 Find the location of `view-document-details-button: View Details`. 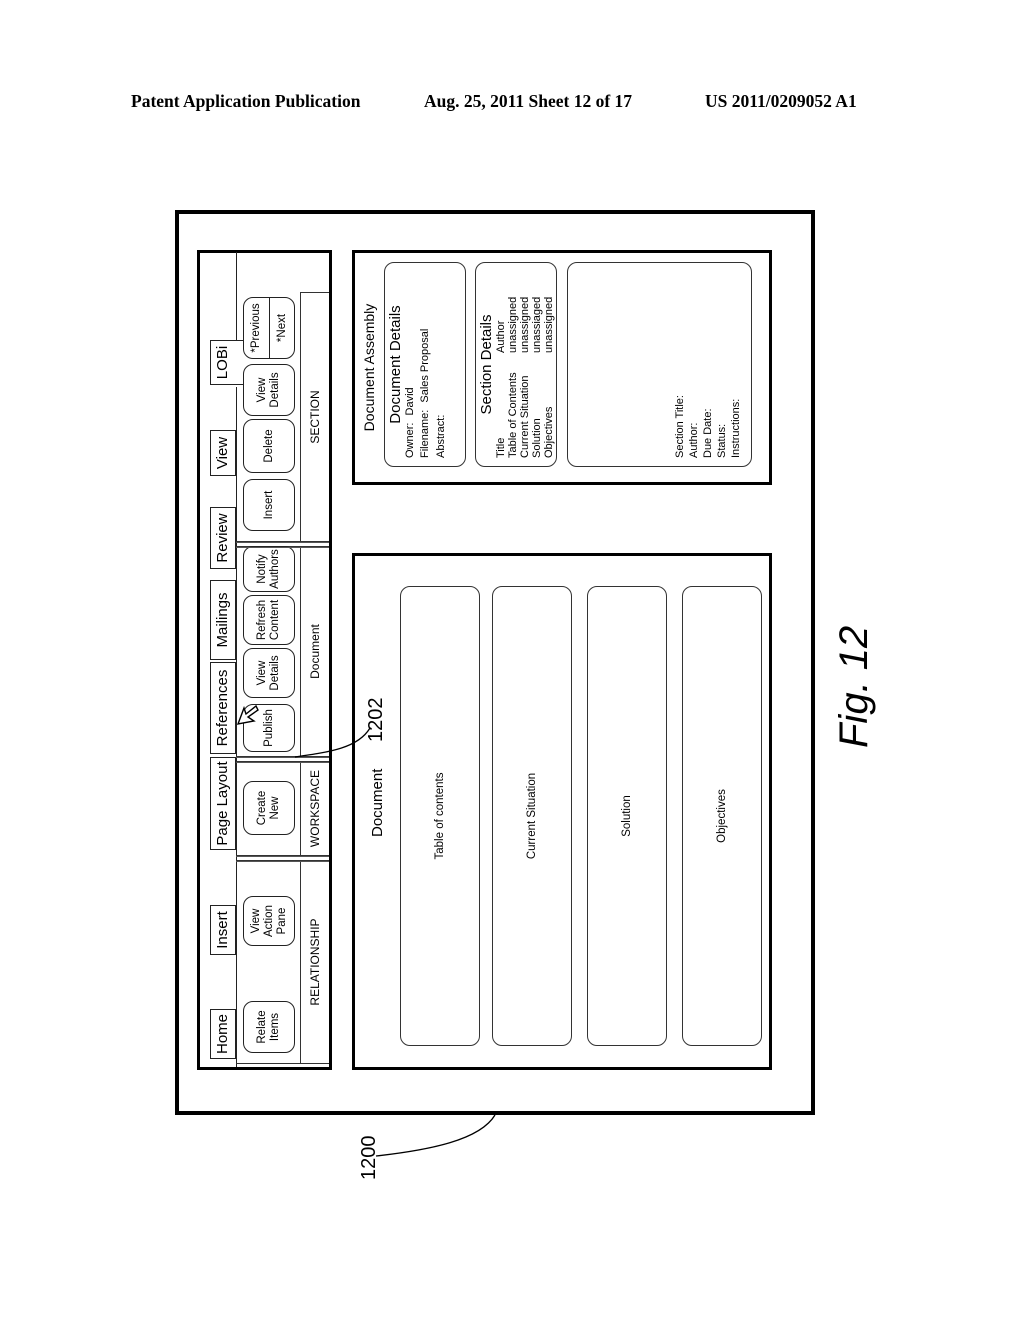

view-document-details-button: View Details is located at coordinates (269, 673).